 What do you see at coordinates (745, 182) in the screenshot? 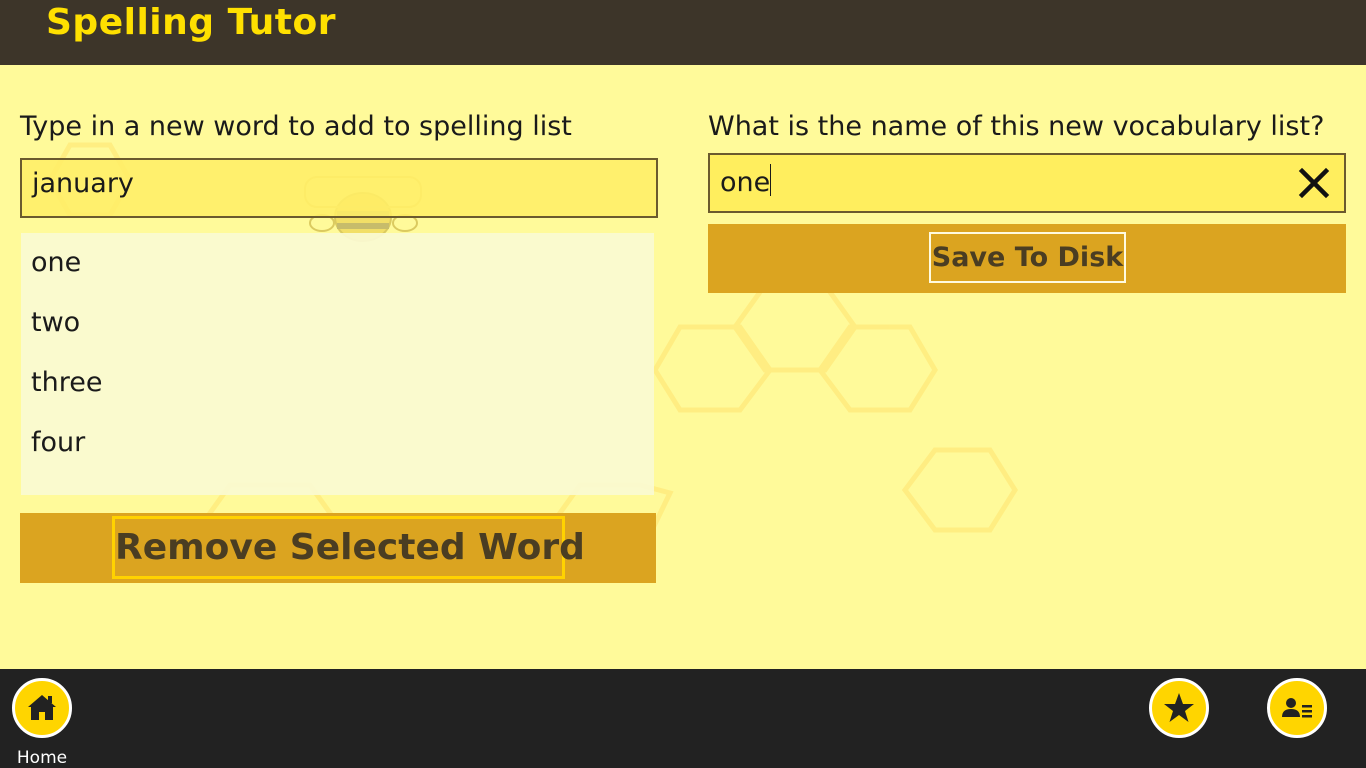
I see `list-name-value: one` at bounding box center [745, 182].